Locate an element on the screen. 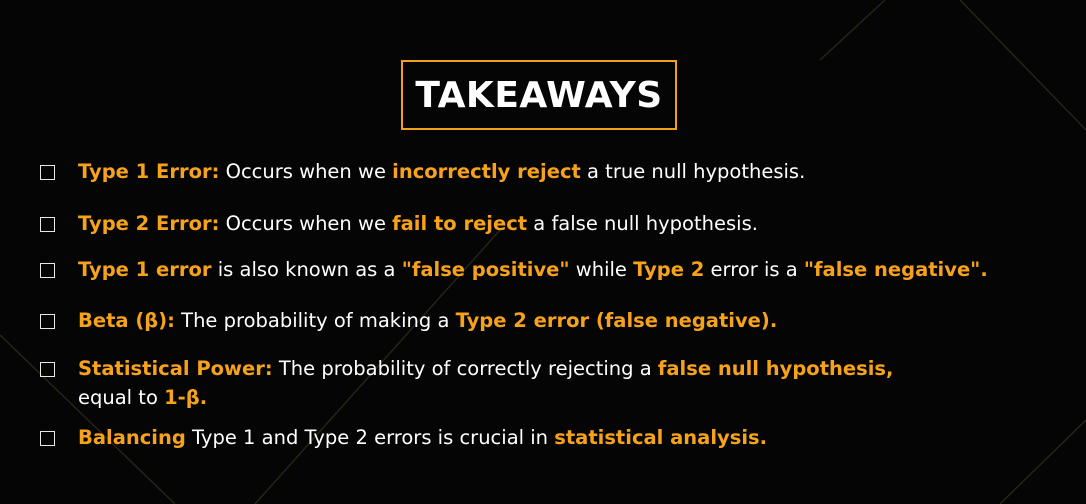 The image size is (1086, 504). body-text: while is located at coordinates (601, 269).